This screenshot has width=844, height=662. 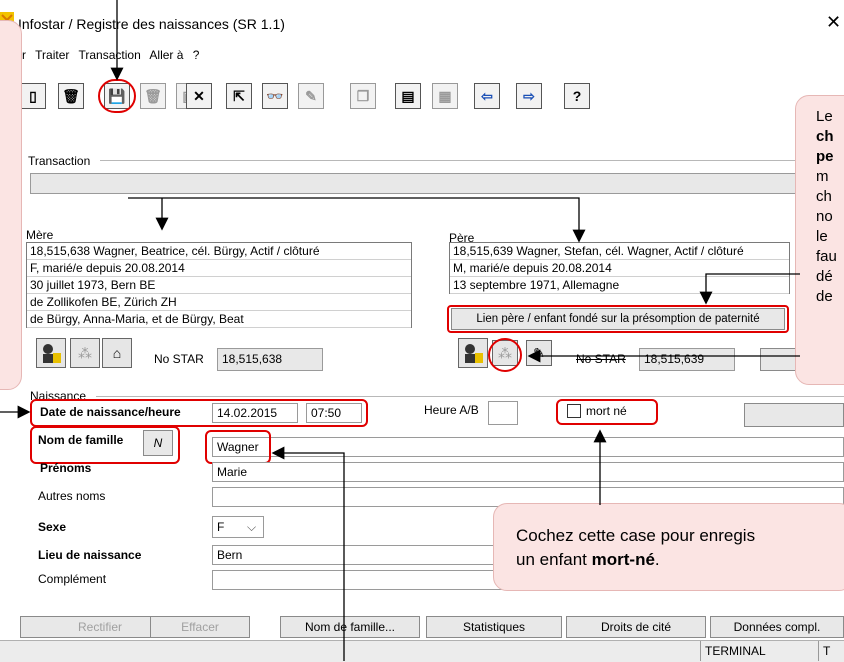 What do you see at coordinates (166, 55) in the screenshot?
I see `menu-aller-a: Aller à` at bounding box center [166, 55].